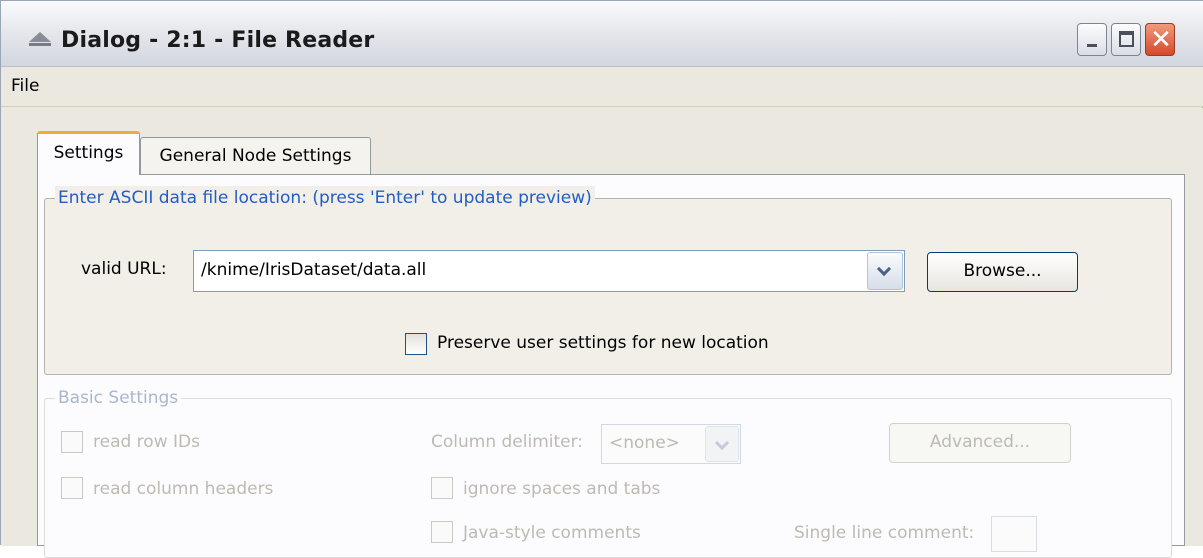 This screenshot has width=1203, height=558. Describe the element at coordinates (40, 39) in the screenshot. I see `app-icon` at that location.